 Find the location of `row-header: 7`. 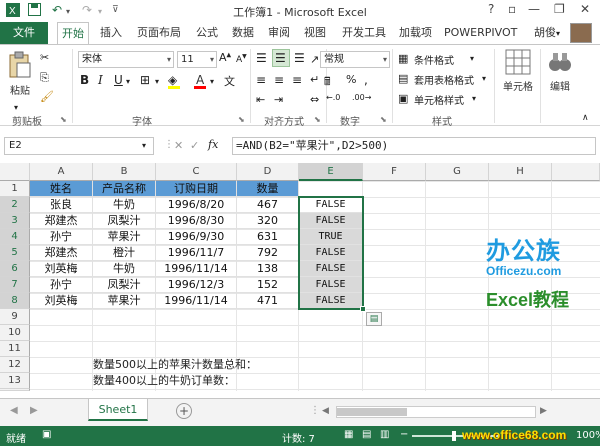

row-header: 7 is located at coordinates (15, 285).